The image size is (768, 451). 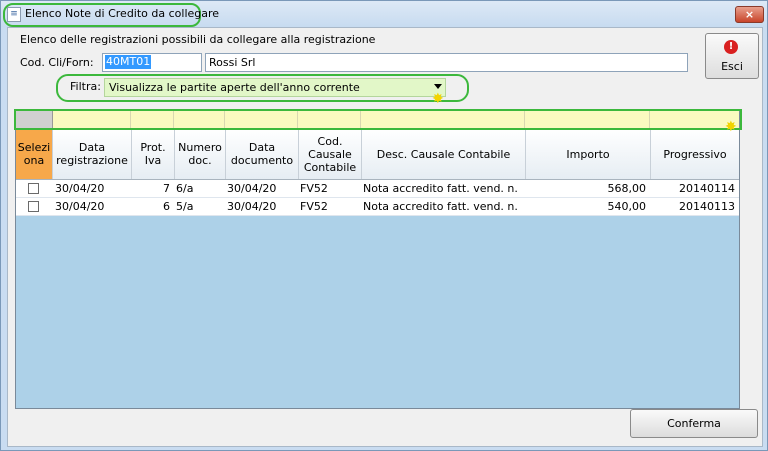 What do you see at coordinates (185, 188) in the screenshot?
I see `cell-numero-doc: 6/a` at bounding box center [185, 188].